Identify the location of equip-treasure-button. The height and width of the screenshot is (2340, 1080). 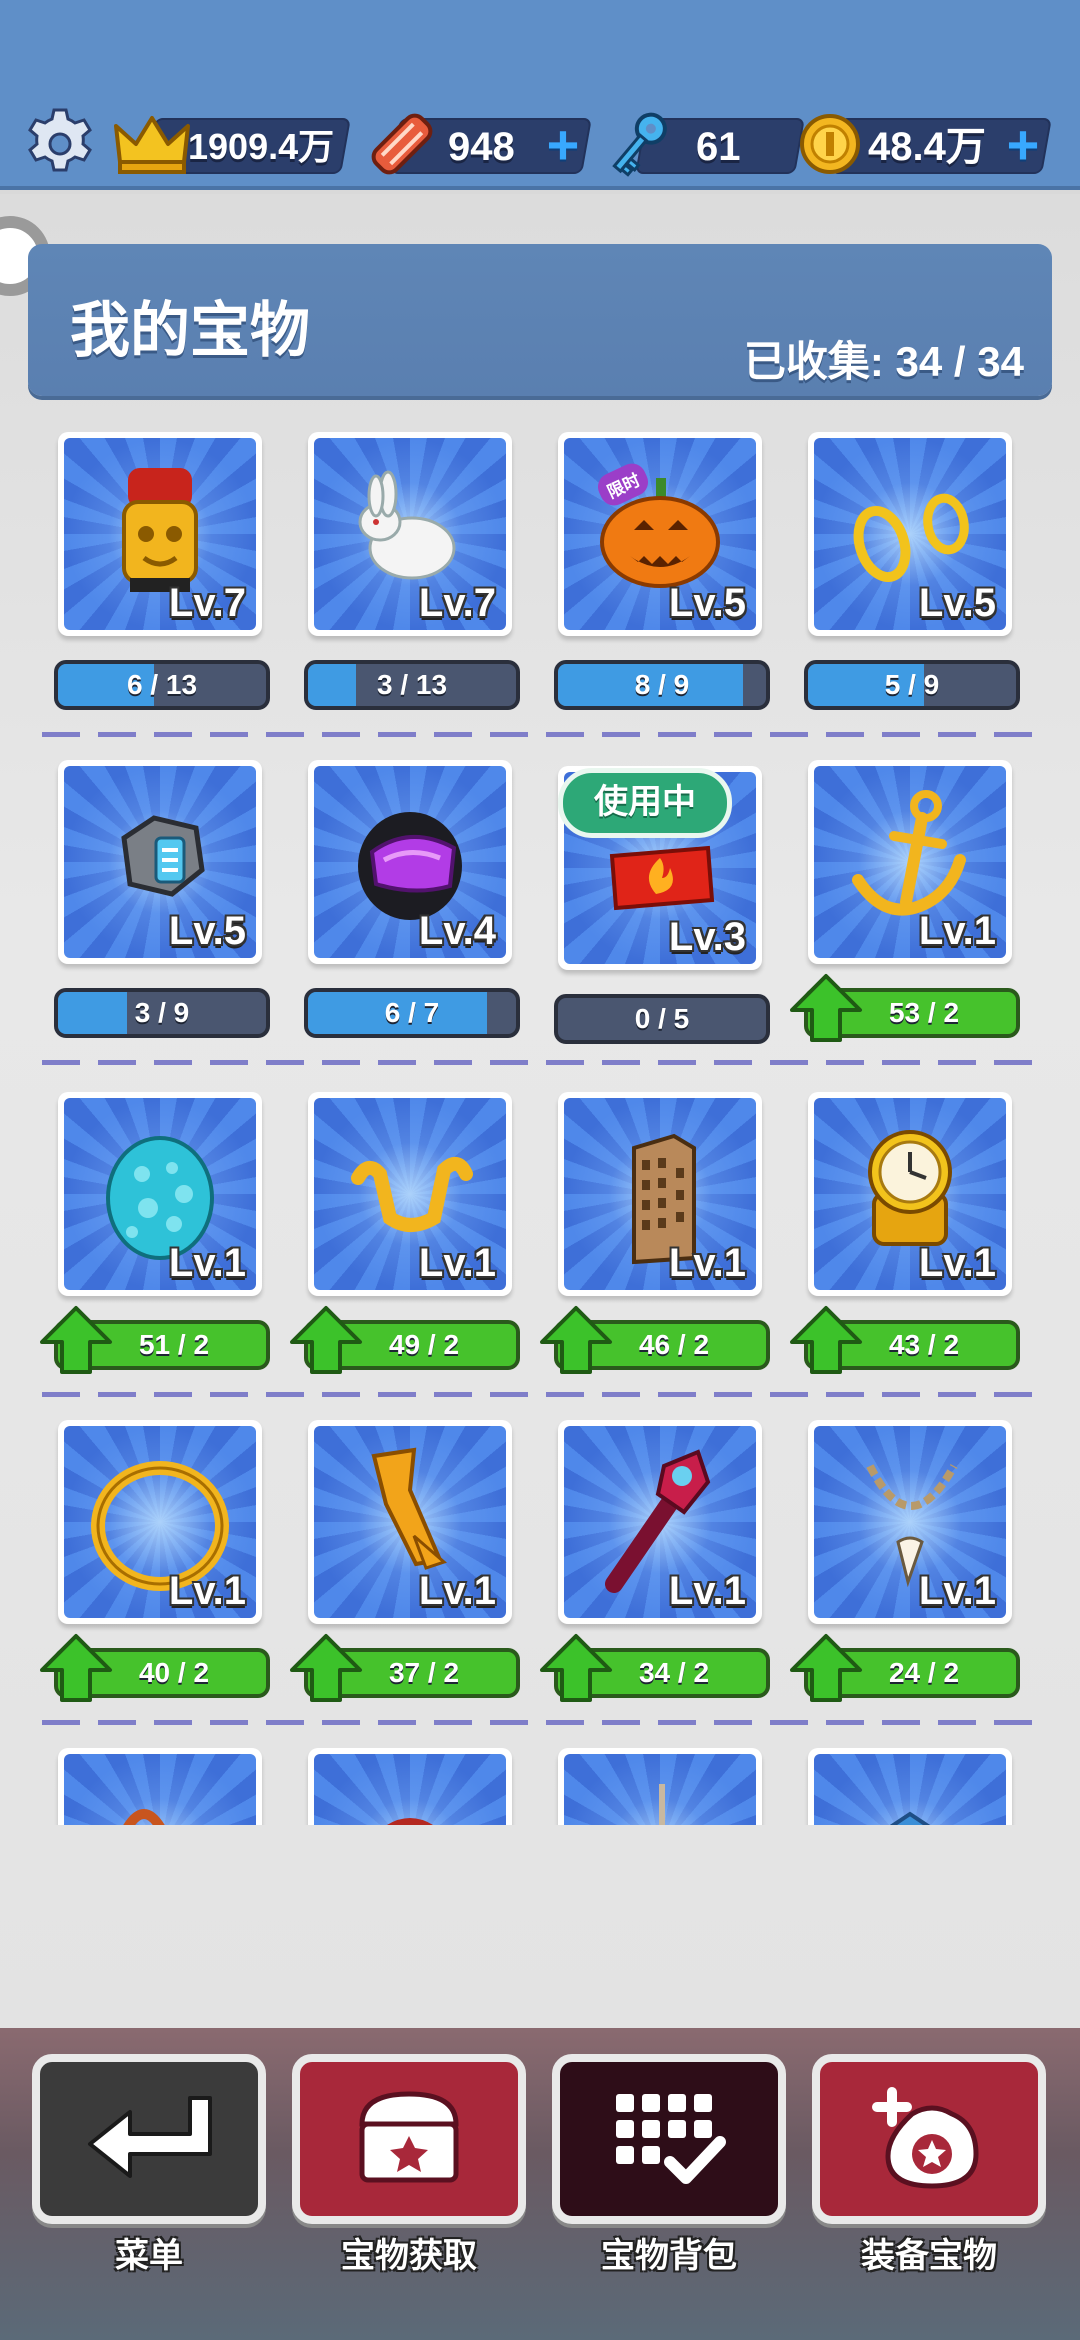
(929, 2139).